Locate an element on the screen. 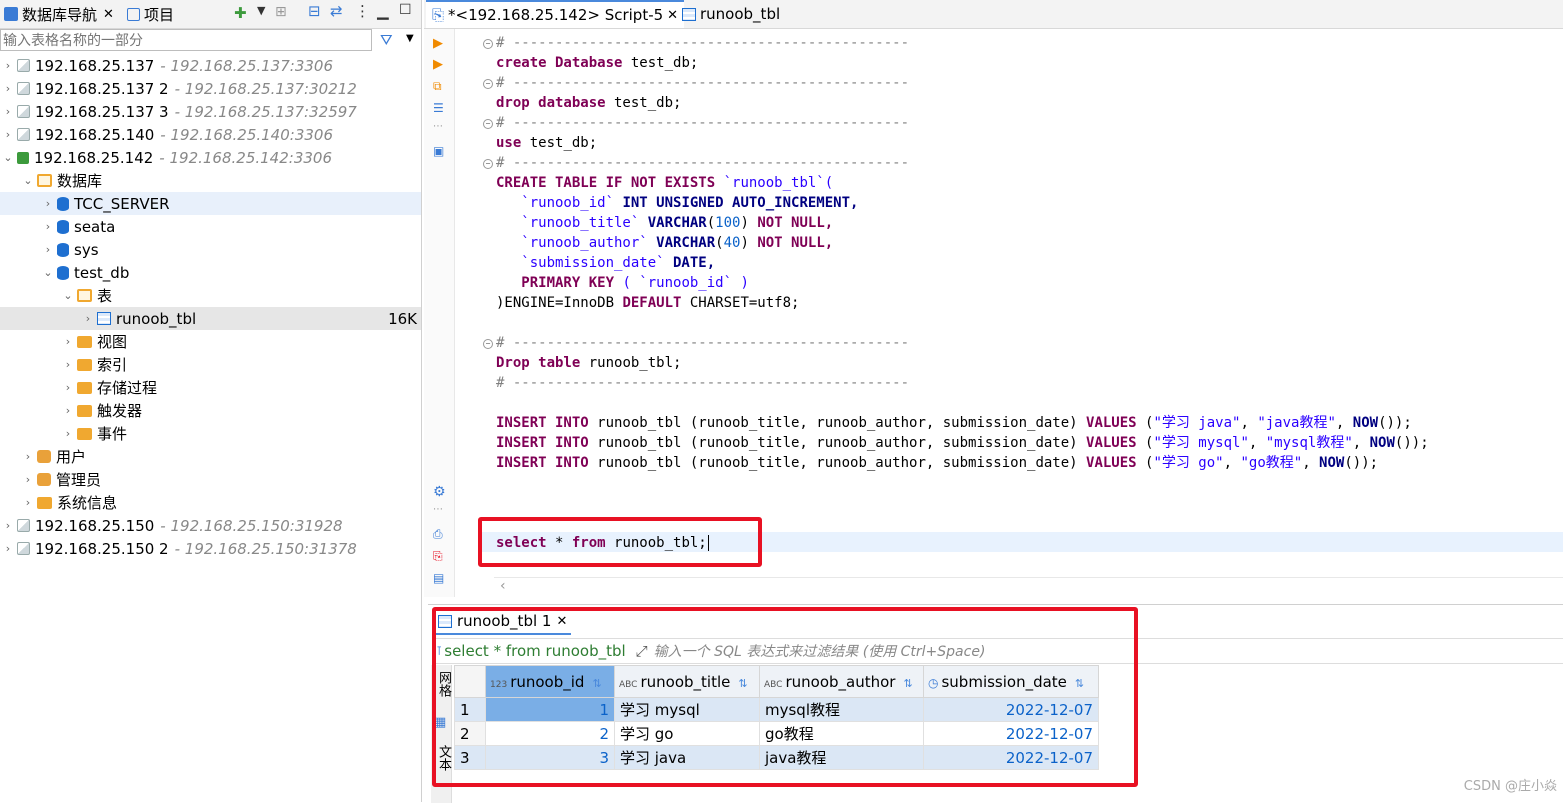 This screenshot has height=803, width=1563. views-folder-icon is located at coordinates (84, 341).